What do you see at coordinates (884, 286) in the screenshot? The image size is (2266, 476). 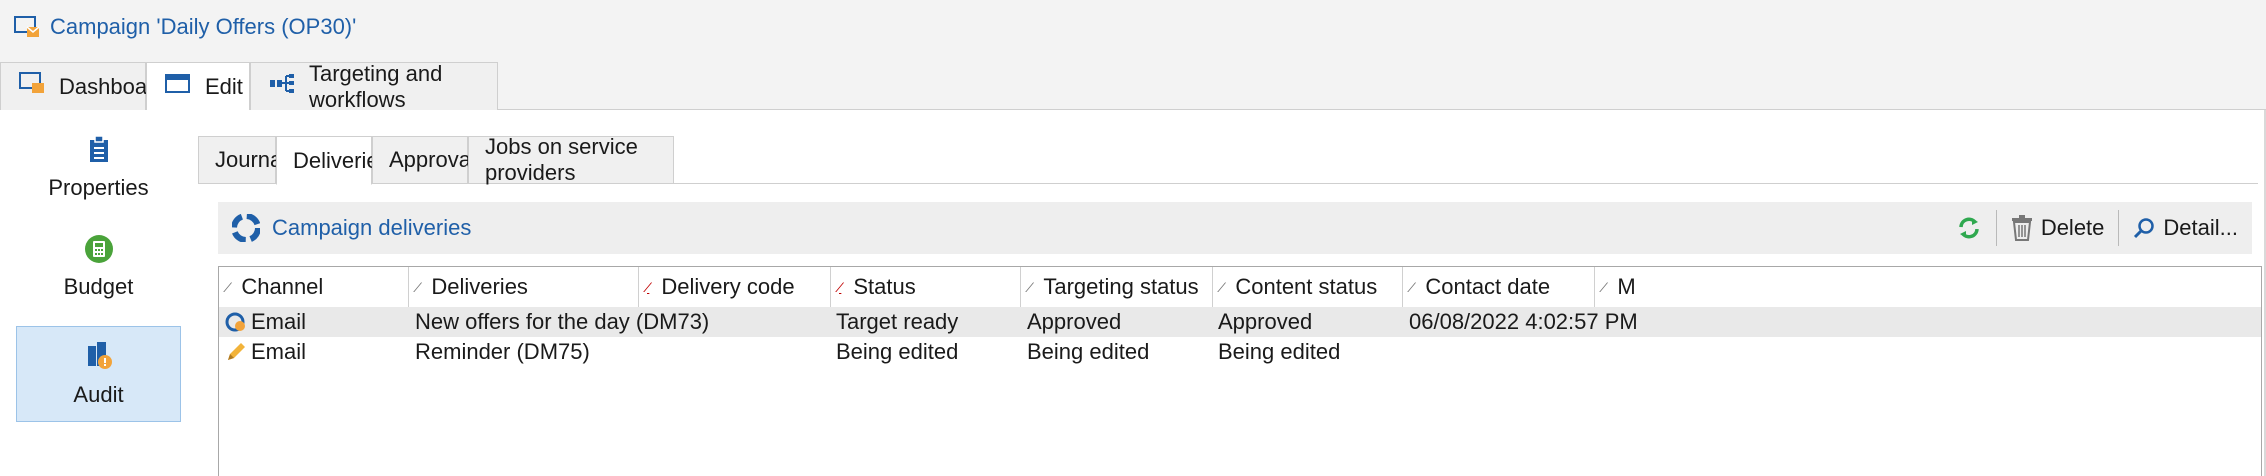 I see `column-label: Status` at bounding box center [884, 286].